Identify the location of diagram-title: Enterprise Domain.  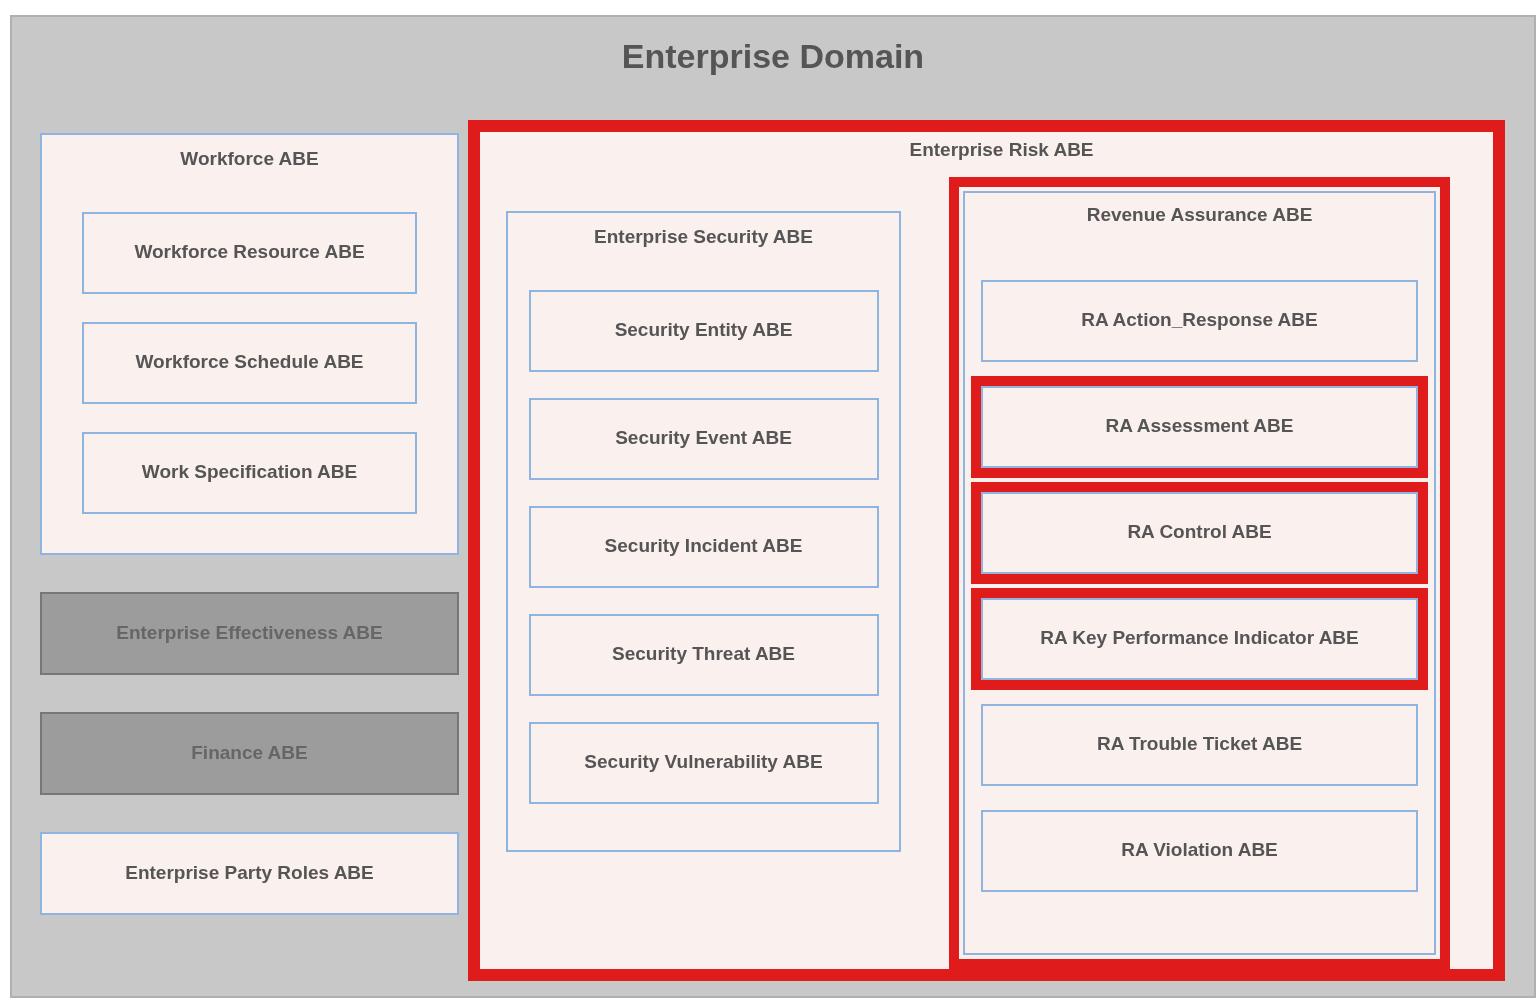
(773, 56).